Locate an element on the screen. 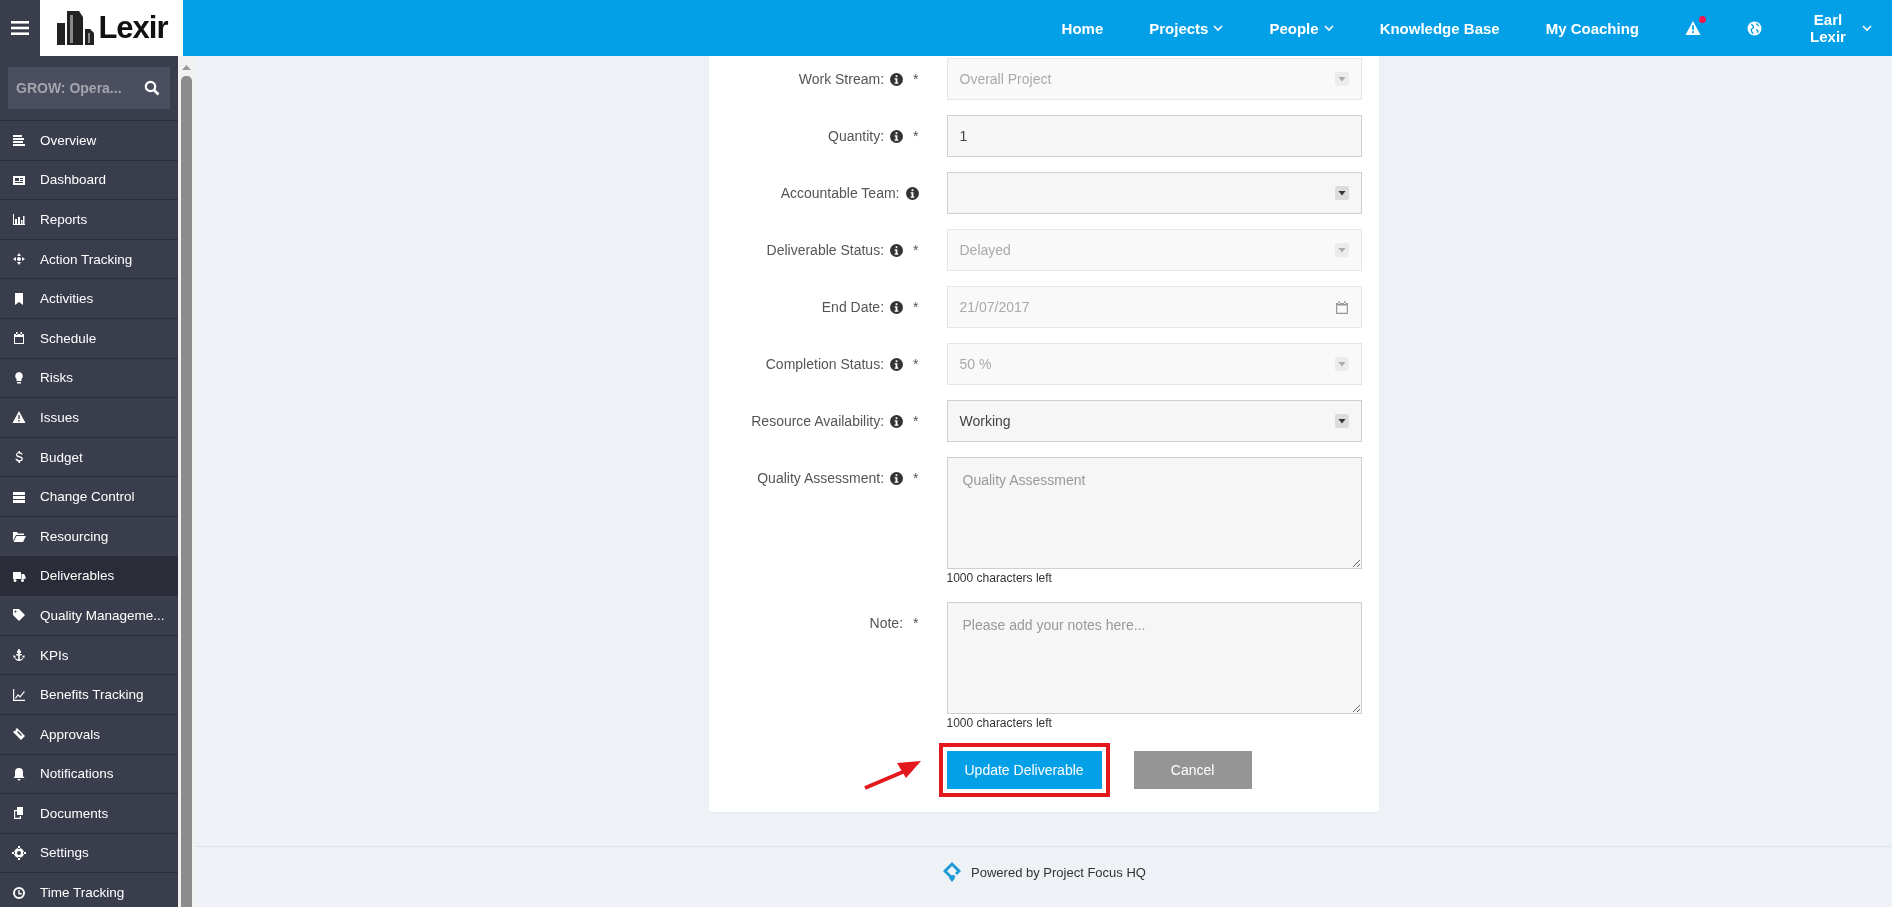 The image size is (1892, 907). search-icon is located at coordinates (152, 88).